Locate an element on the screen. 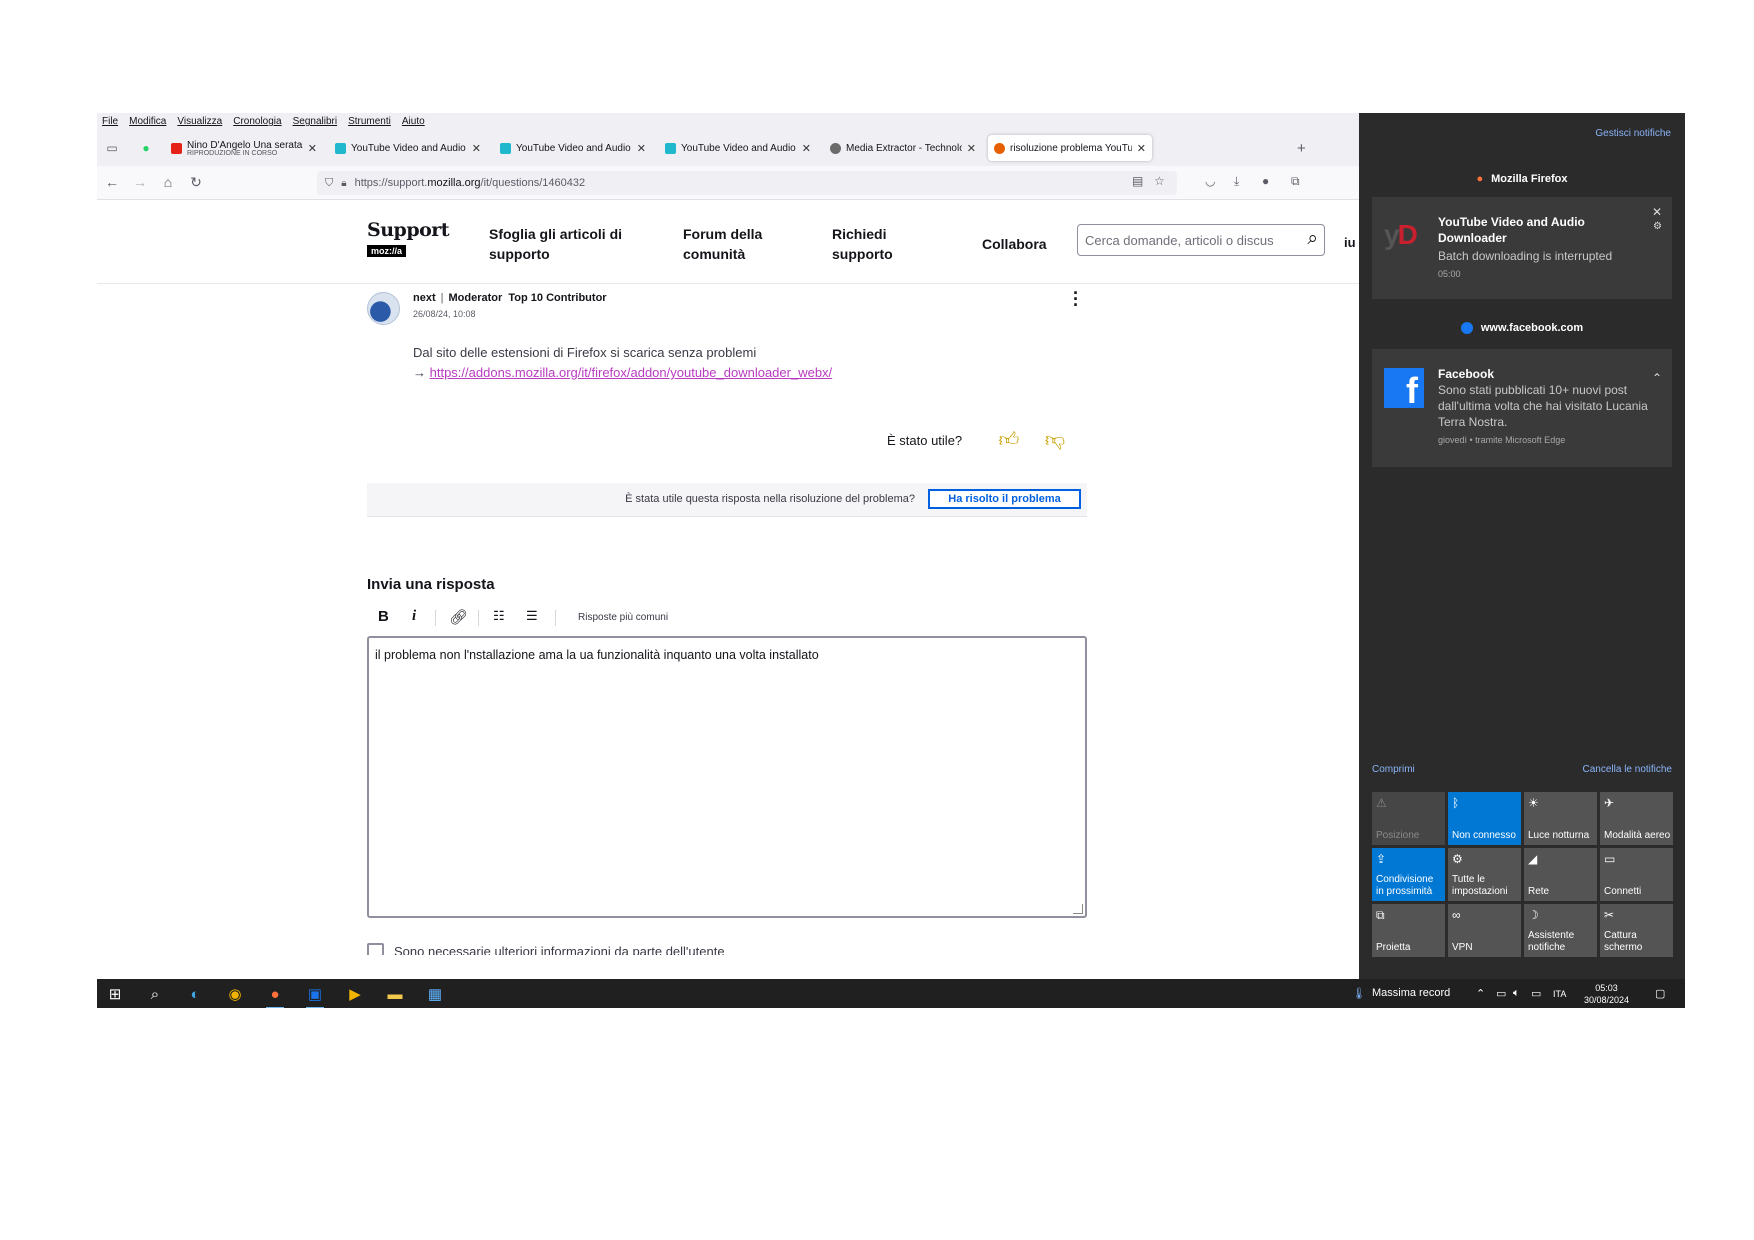 The height and width of the screenshot is (1240, 1754). media-player-icon: ▶ is located at coordinates (355, 994).